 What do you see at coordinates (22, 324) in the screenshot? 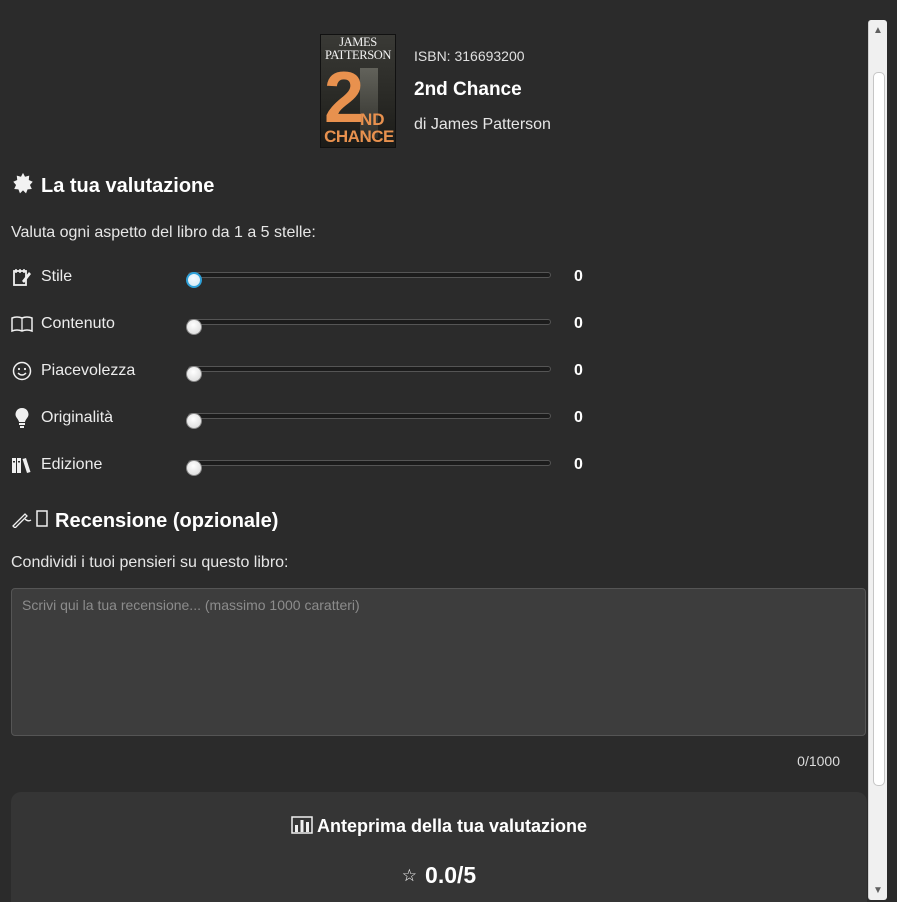
I see `open-book-icon` at bounding box center [22, 324].